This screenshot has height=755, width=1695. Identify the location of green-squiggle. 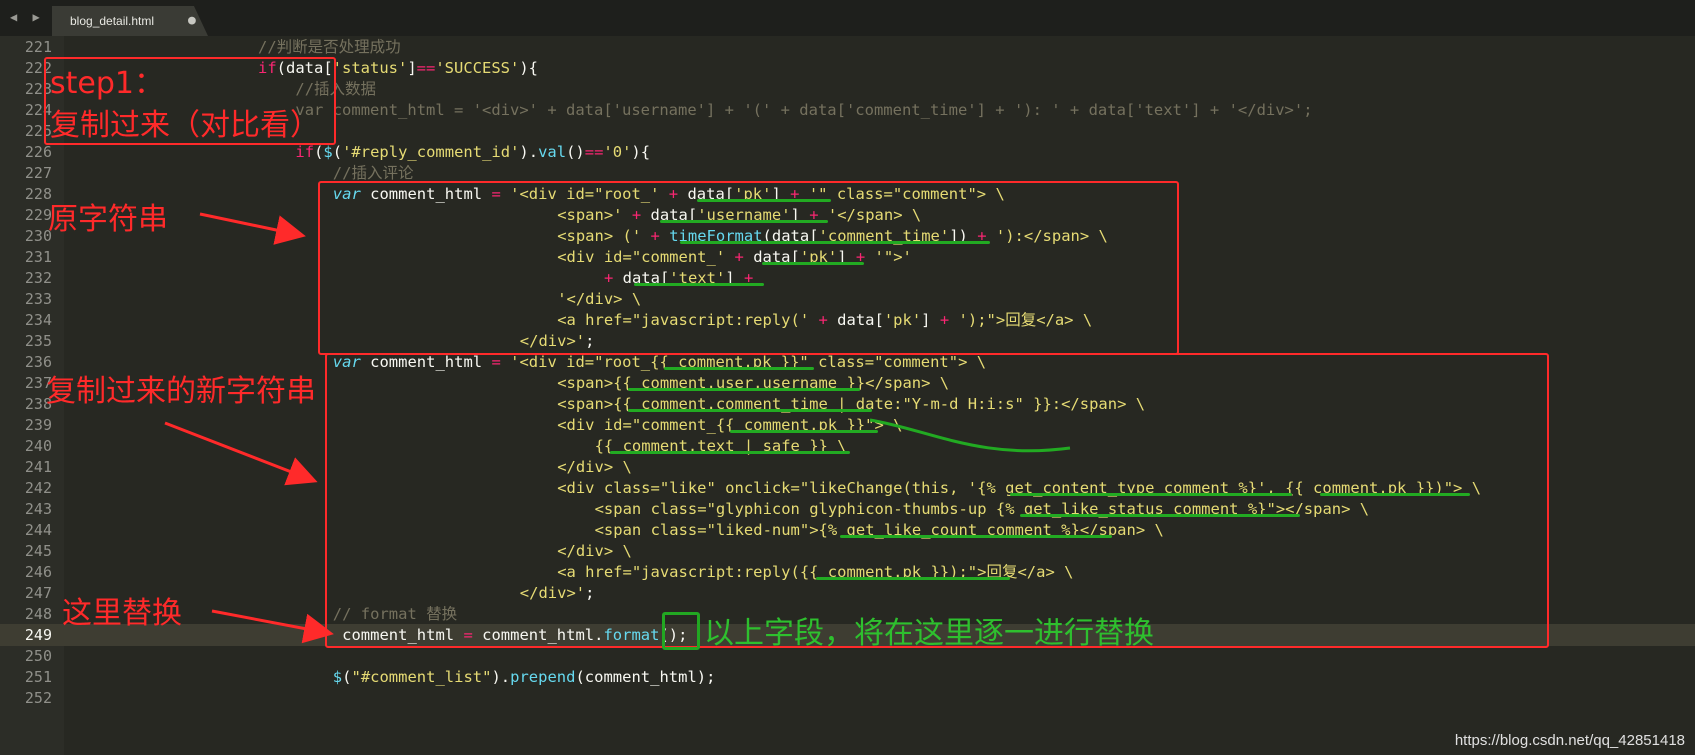
(970, 435).